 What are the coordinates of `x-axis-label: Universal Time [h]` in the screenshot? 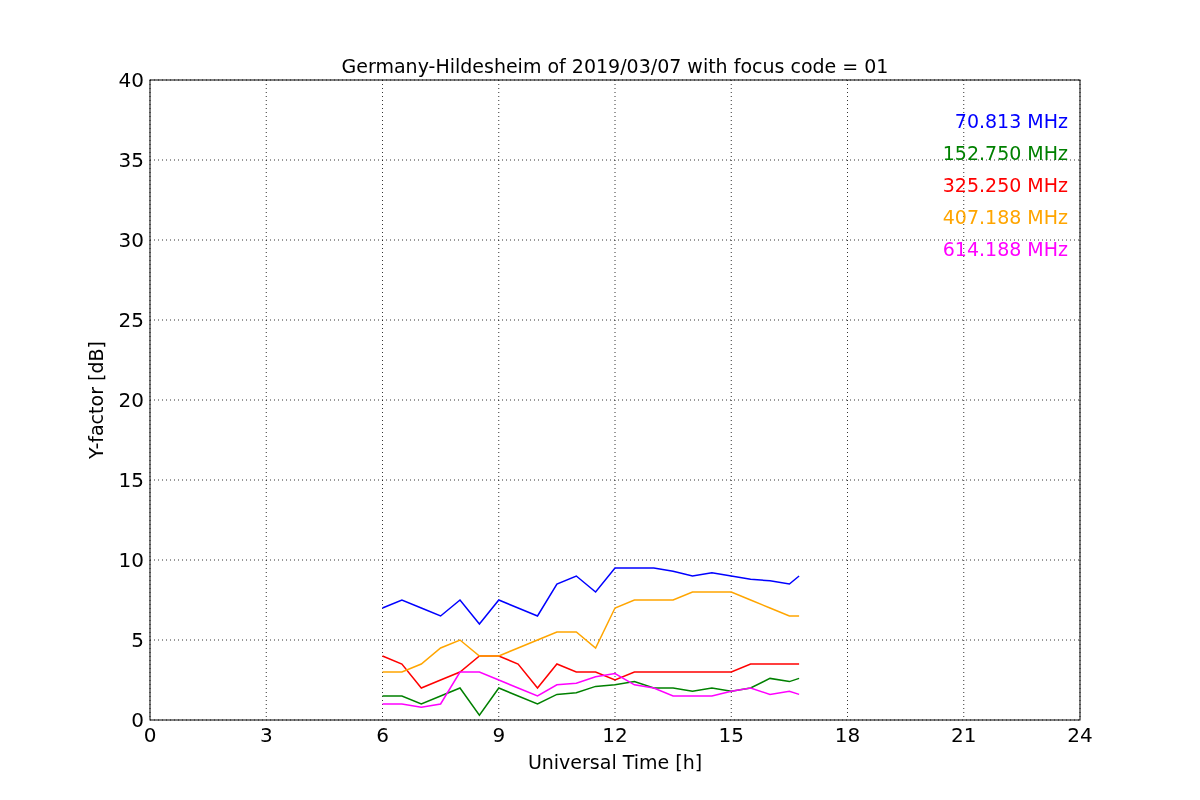 It's located at (615, 762).